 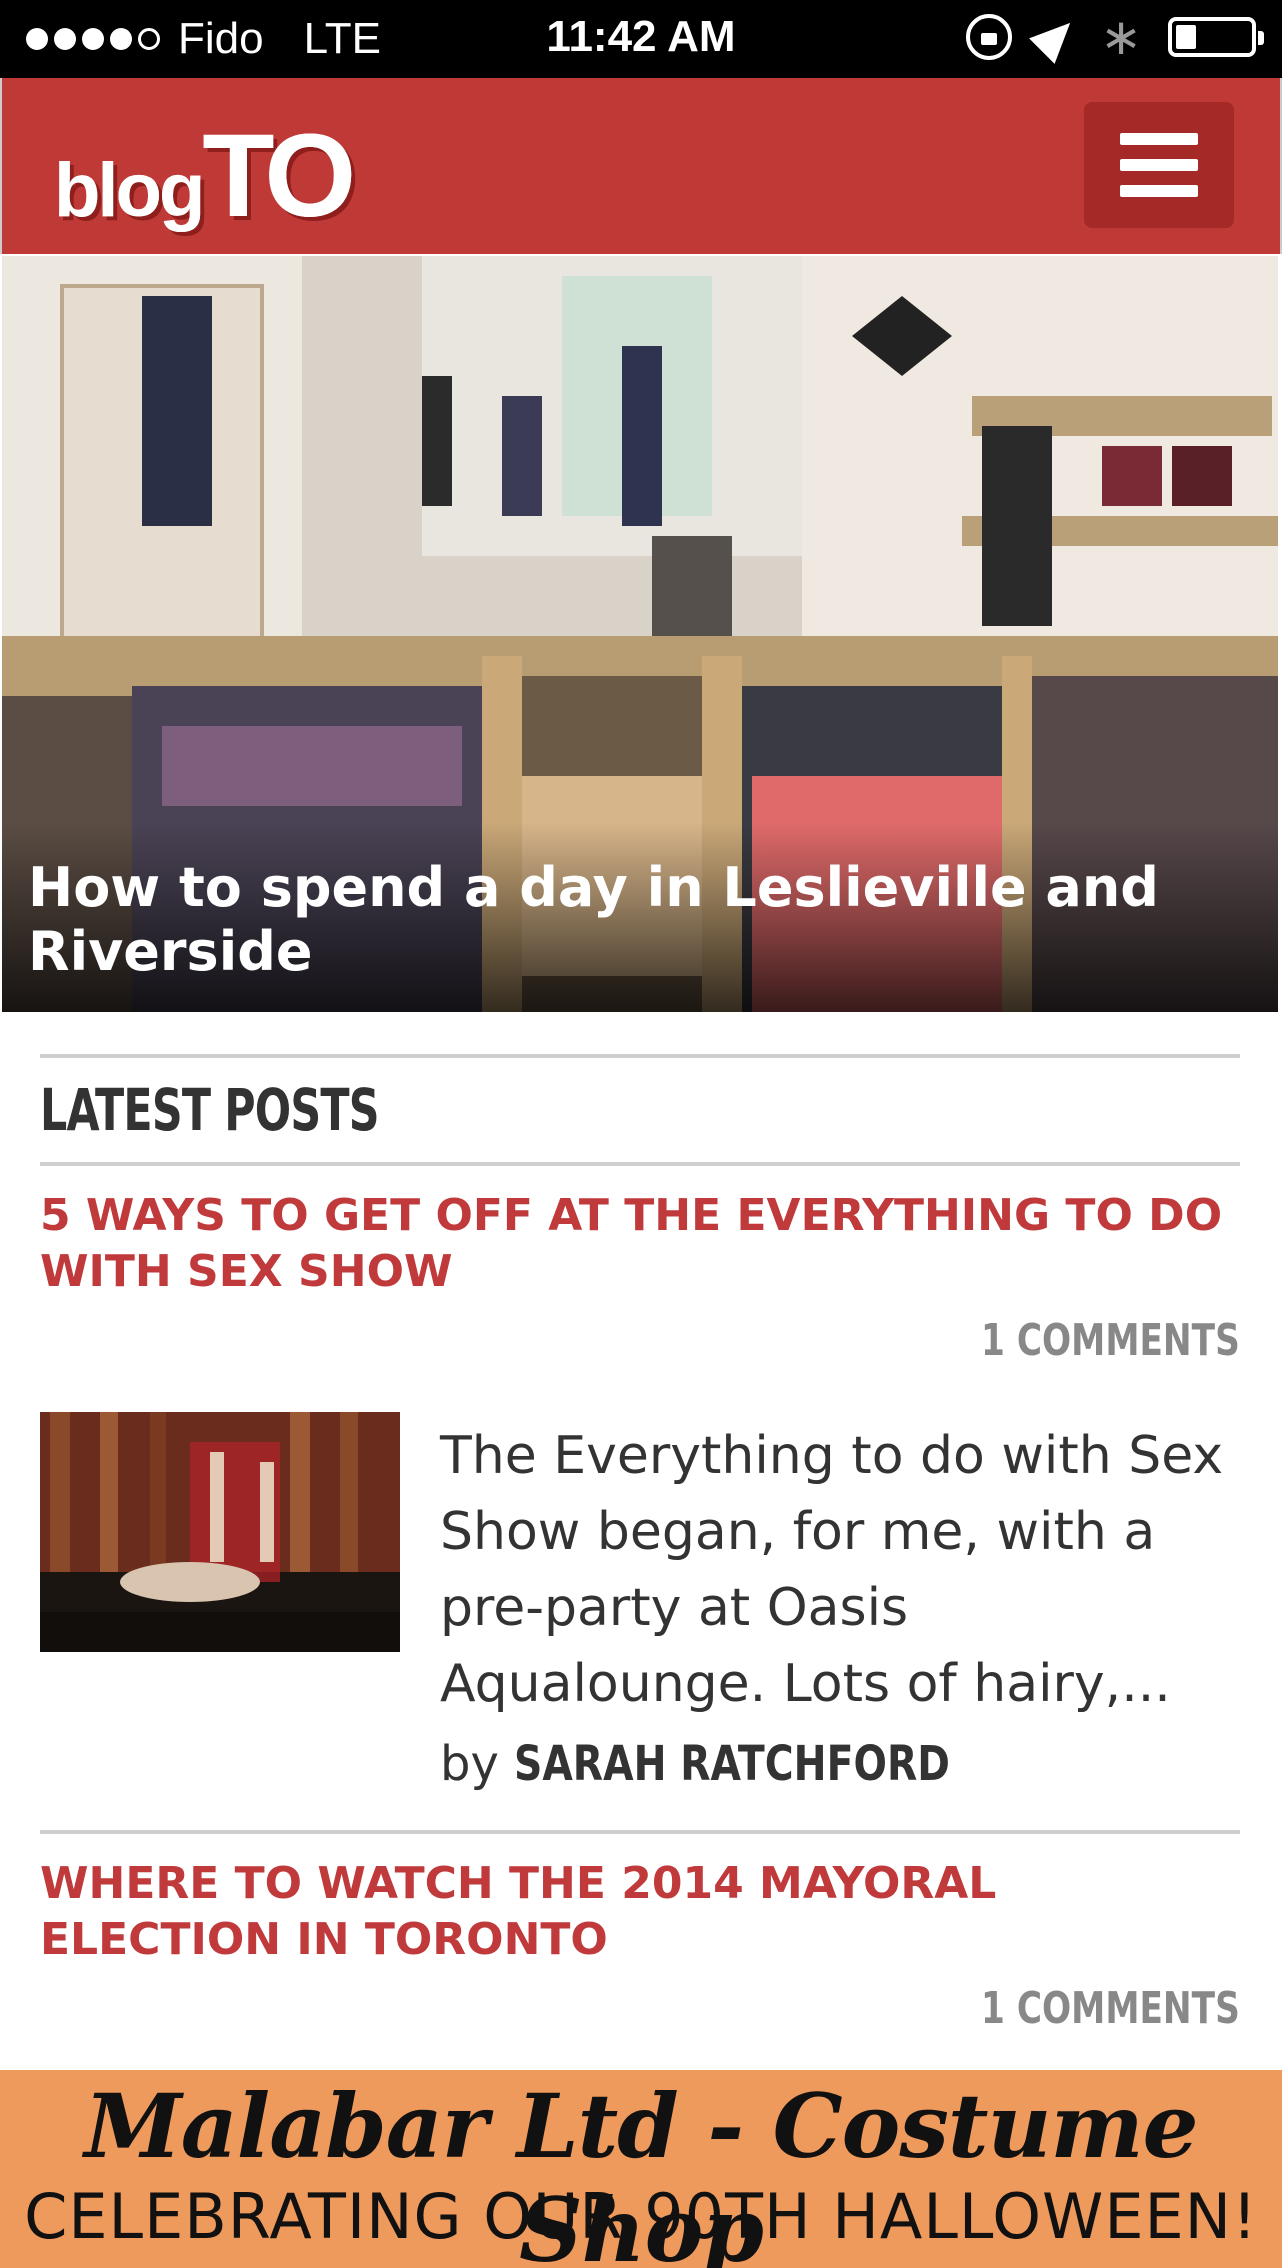 I want to click on location-icon, so click(x=1056, y=37).